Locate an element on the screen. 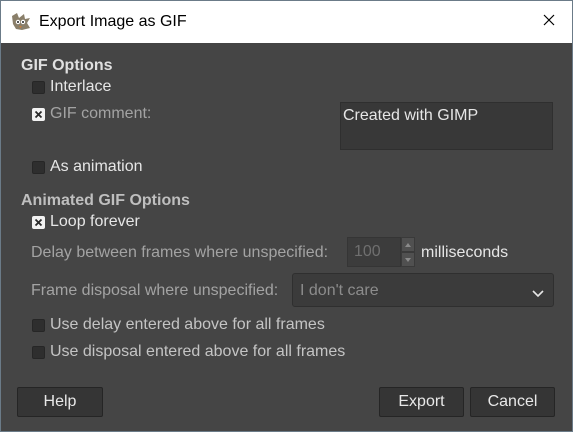 The height and width of the screenshot is (432, 573). interlace-checkbox is located at coordinates (38, 87).